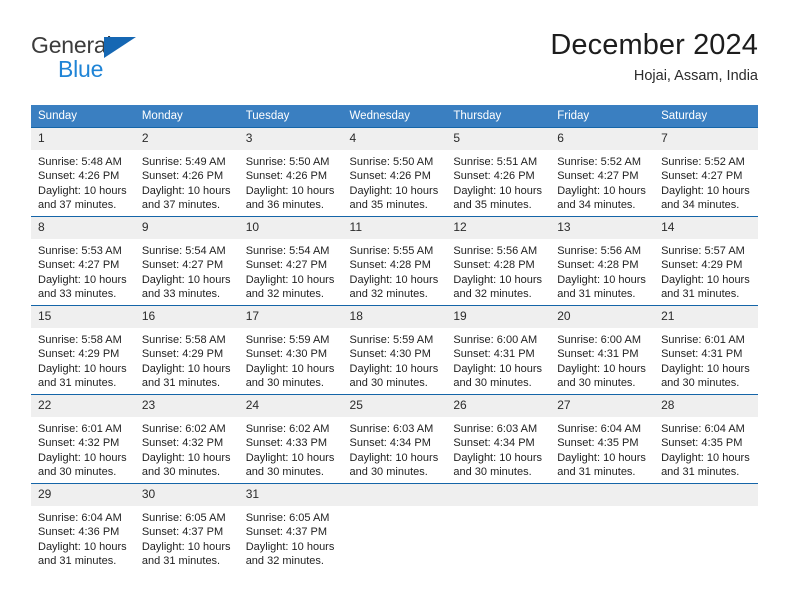 Image resolution: width=792 pixels, height=612 pixels. I want to click on day-details, so click(706, 508).